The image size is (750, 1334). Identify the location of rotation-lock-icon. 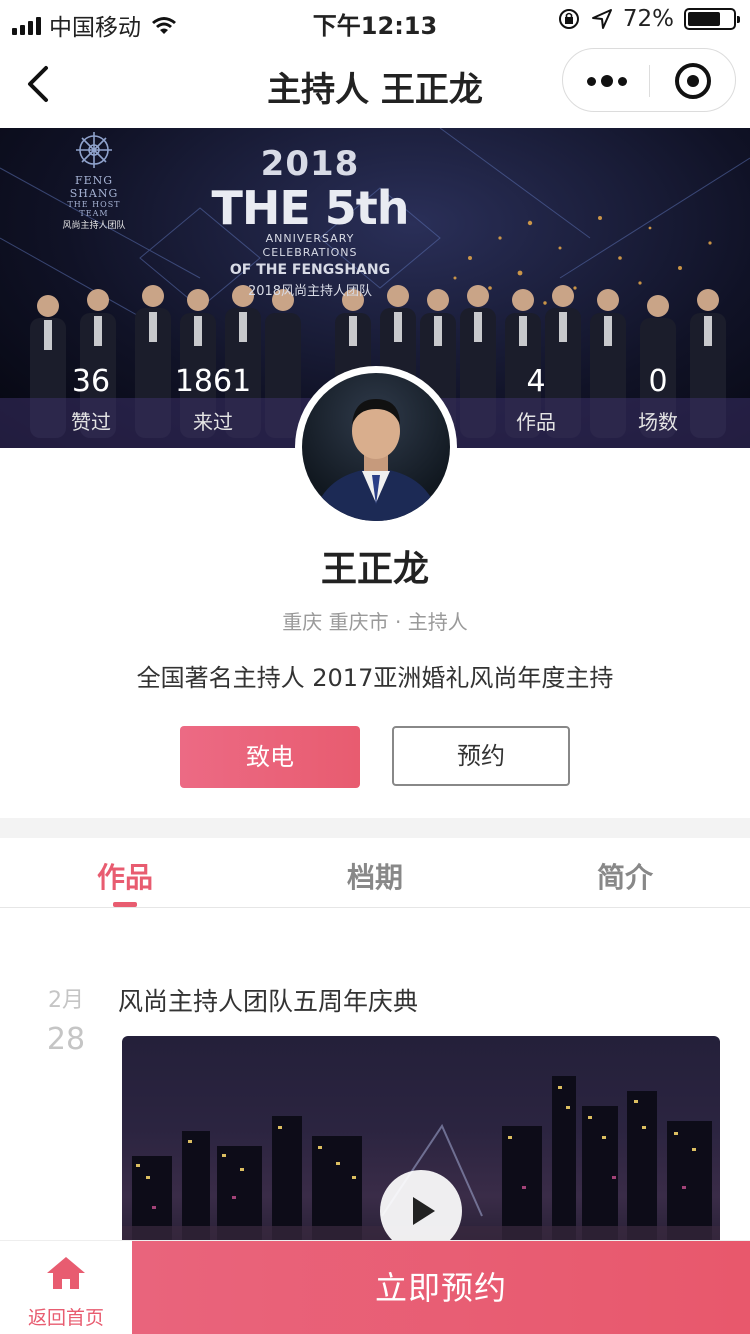
(568, 19).